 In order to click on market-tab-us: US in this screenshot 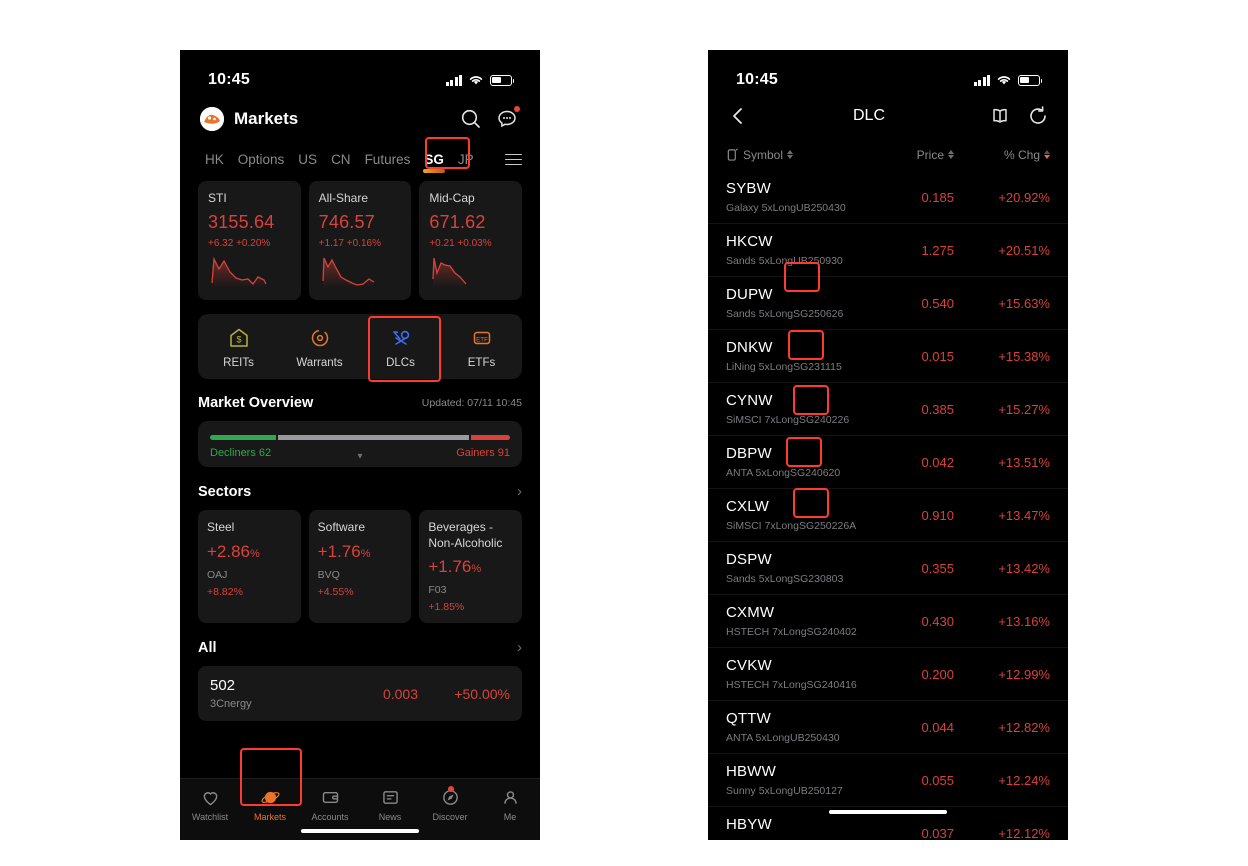, I will do `click(307, 159)`.